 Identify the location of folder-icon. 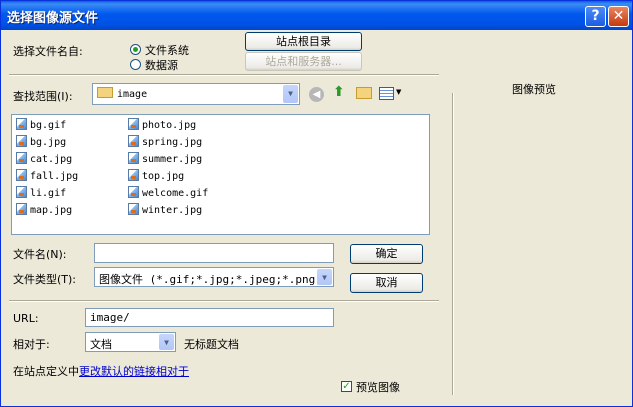
(105, 92).